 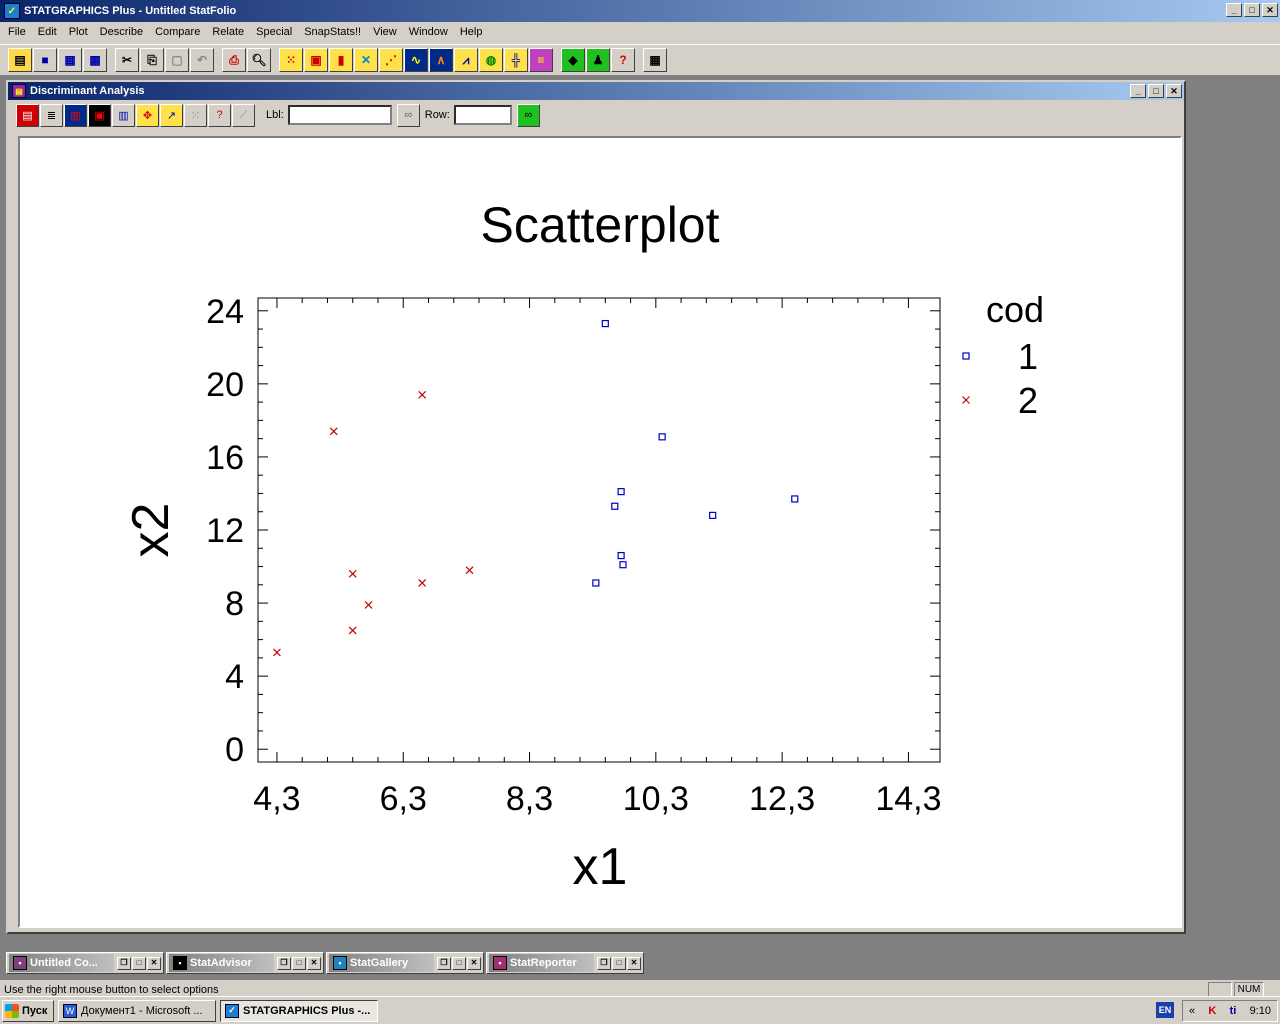 I want to click on help-icon: ?, so click(x=623, y=60).